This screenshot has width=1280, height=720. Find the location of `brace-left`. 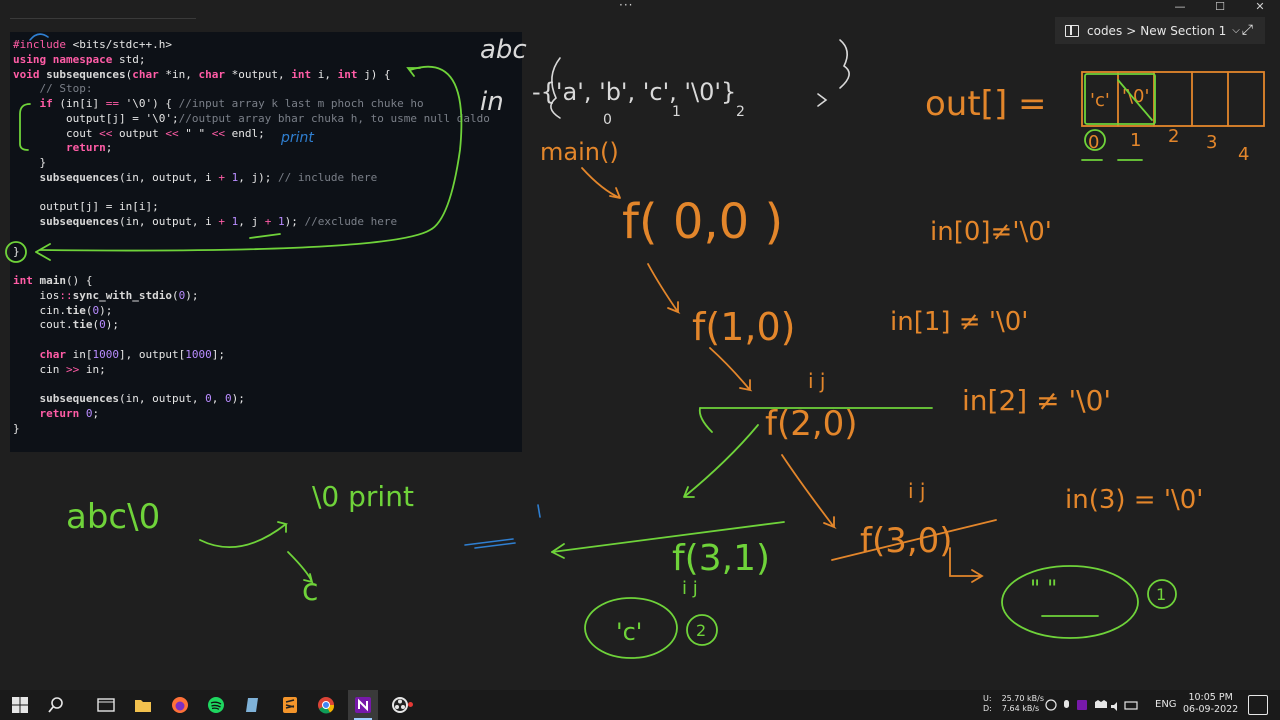

brace-left is located at coordinates (555, 88).